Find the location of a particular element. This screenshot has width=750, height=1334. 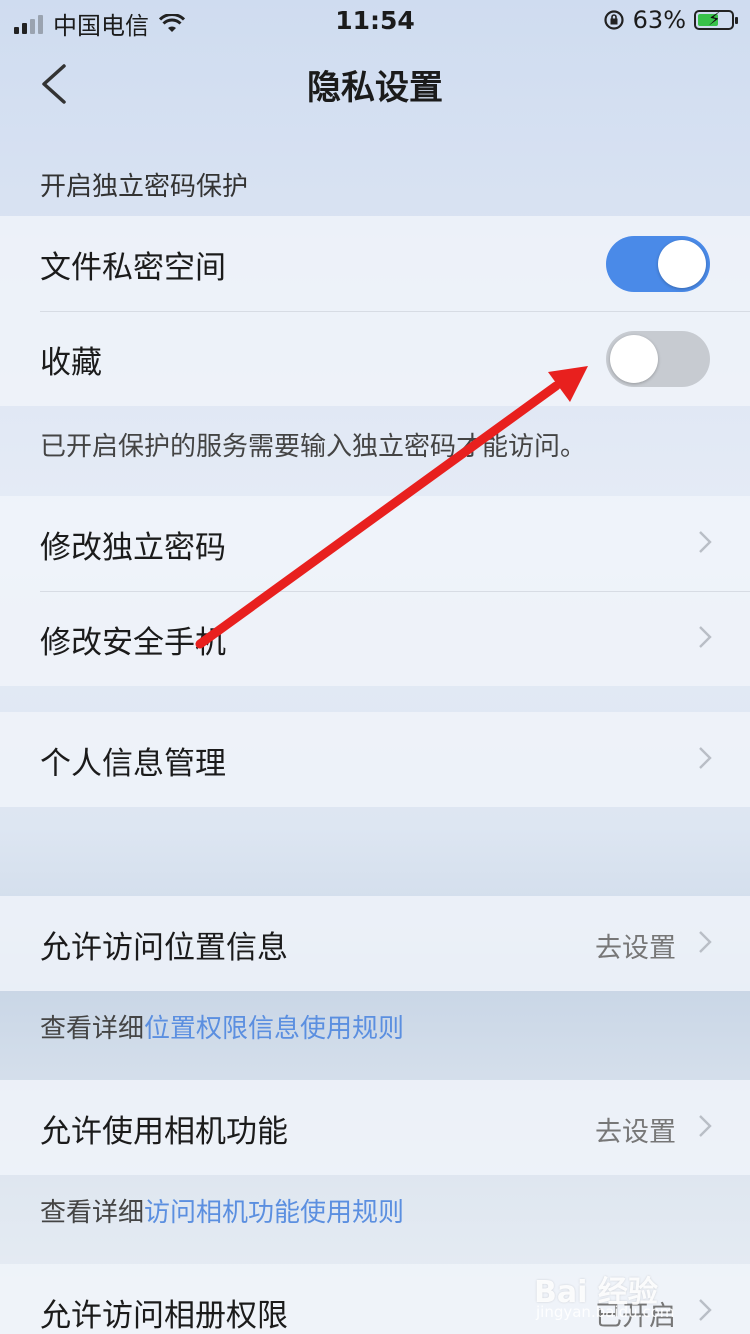

protection-note: 已开启保护的服务需要输入独立密码才能访问。 is located at coordinates (313, 447).